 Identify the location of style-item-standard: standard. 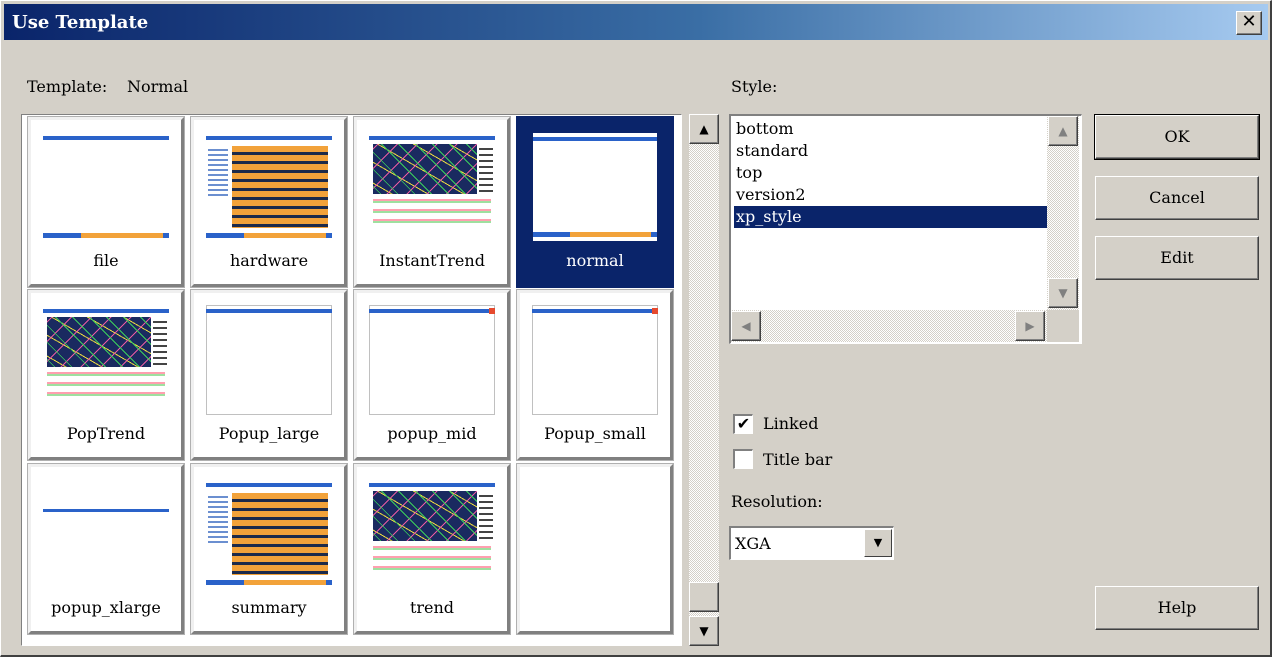
(891, 151).